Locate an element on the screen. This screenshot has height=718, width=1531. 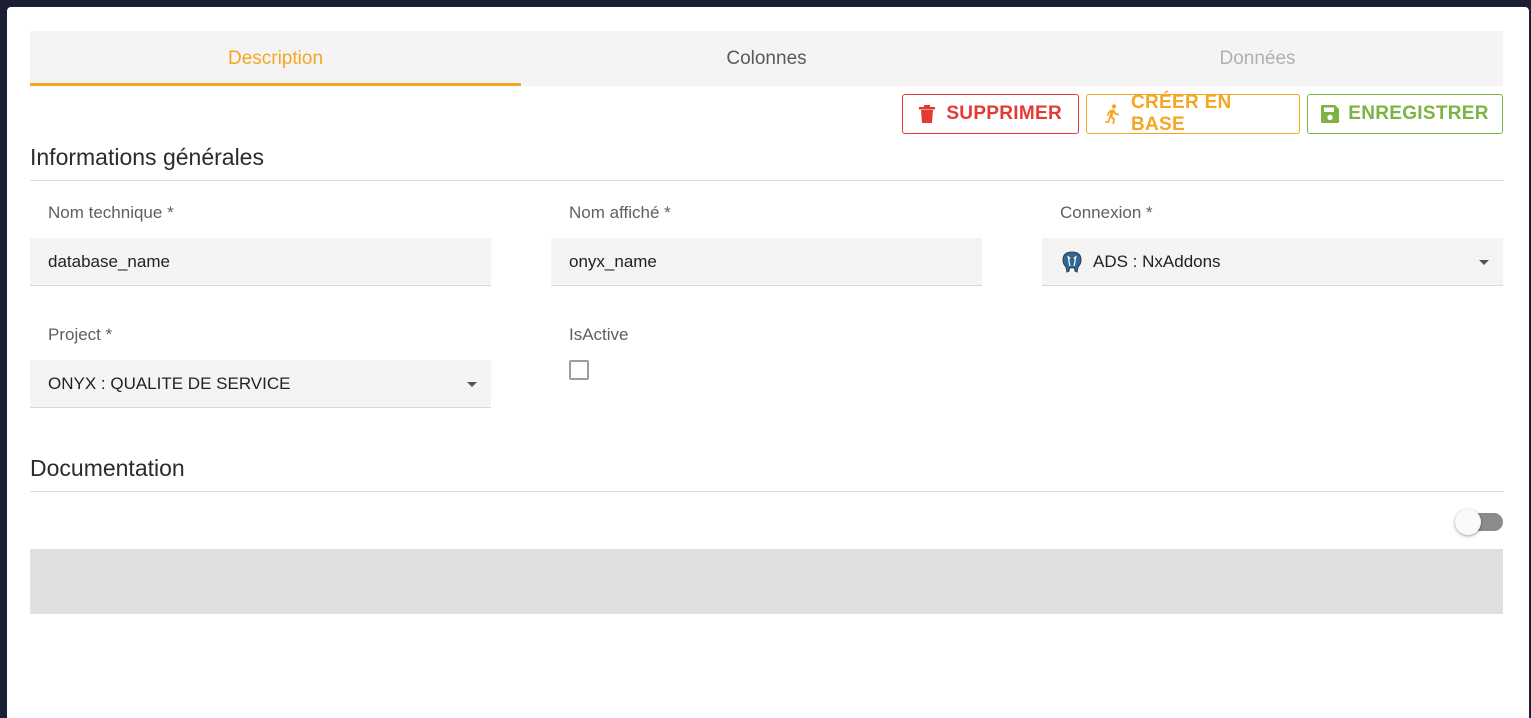
documentation-divider is located at coordinates (767, 491).